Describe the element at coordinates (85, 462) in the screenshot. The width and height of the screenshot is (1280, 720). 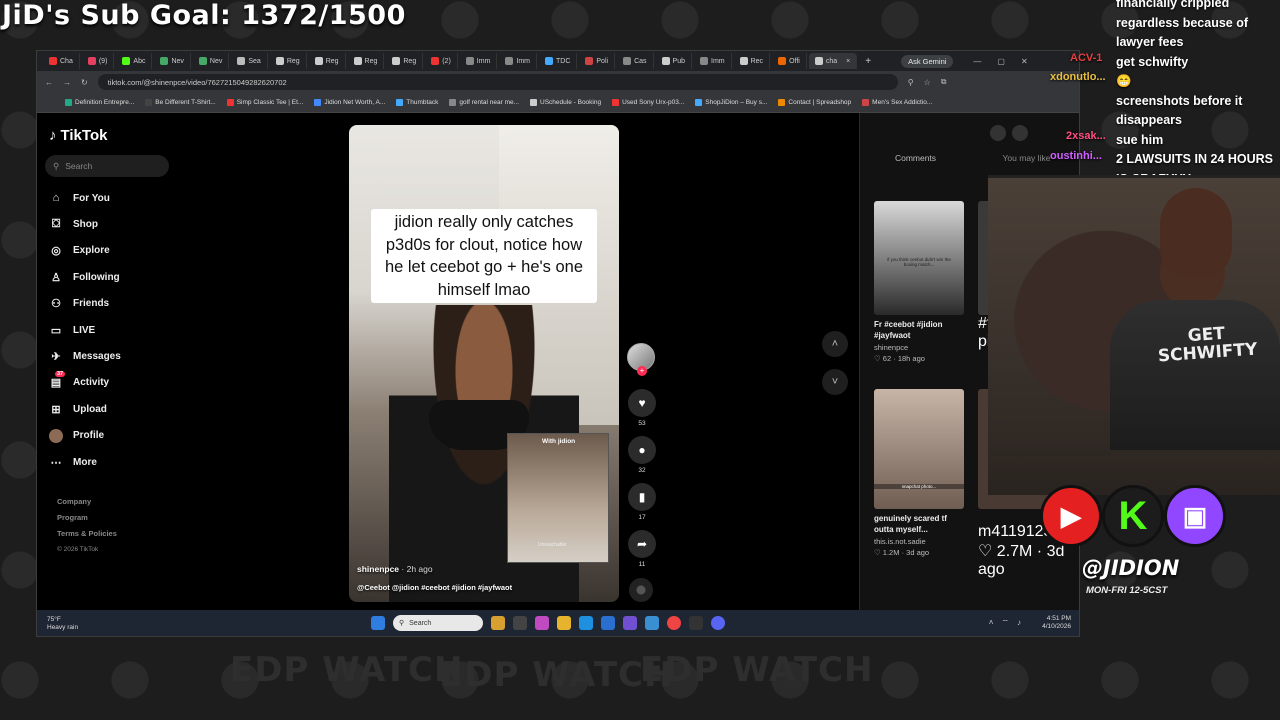
I see `sidebar-item-more: ⋯ More` at that location.